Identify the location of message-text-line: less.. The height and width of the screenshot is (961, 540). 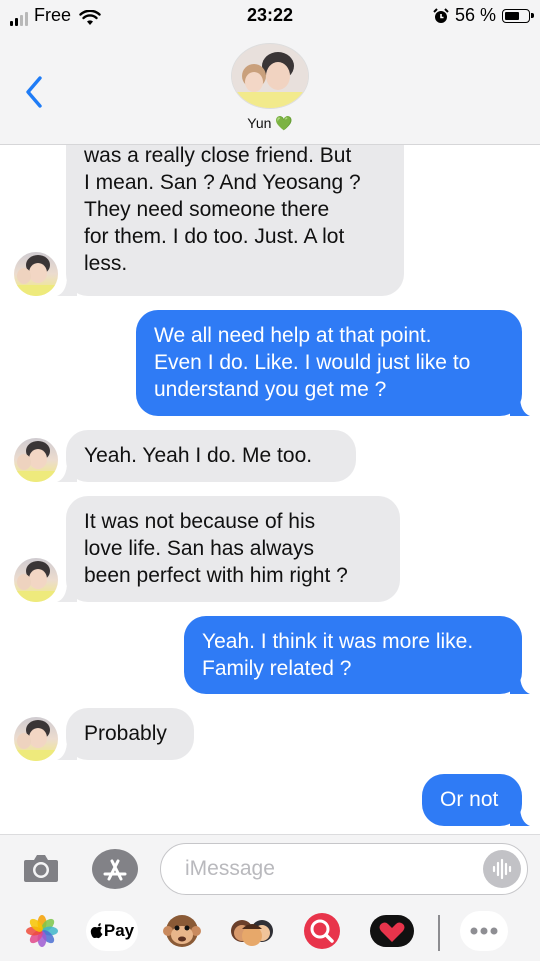
(106, 263).